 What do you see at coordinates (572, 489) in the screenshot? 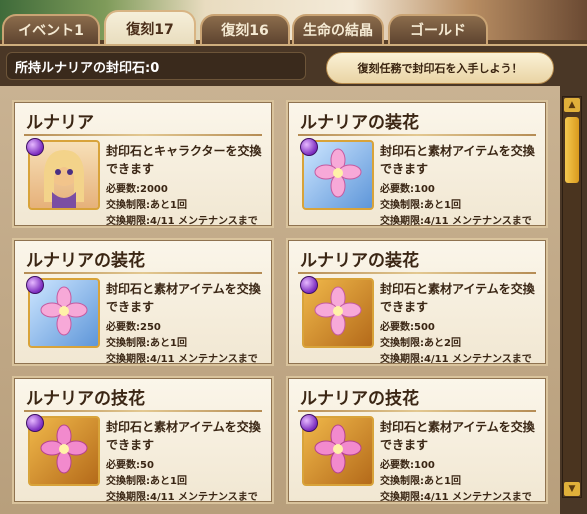
I see `scroll-down-icon: ▼` at bounding box center [572, 489].